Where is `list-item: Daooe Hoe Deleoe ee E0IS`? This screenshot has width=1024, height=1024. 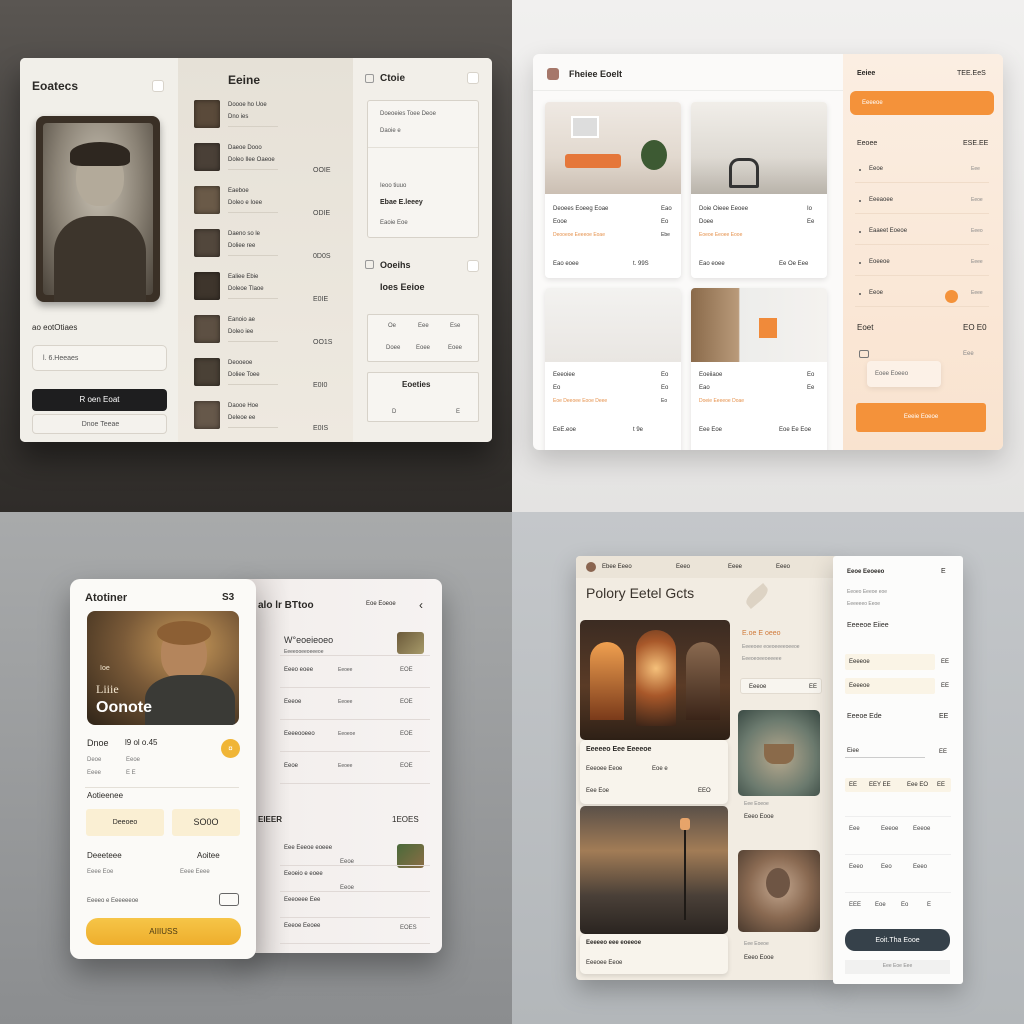
list-item: Daooe Hoe Deleoe ee E0IS is located at coordinates (265, 419).